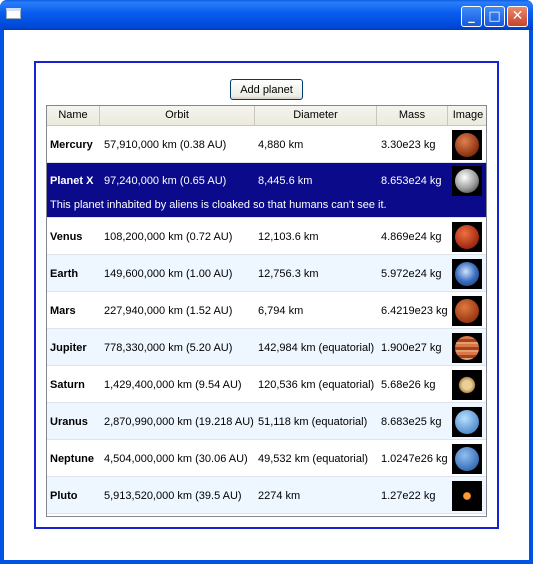 The width and height of the screenshot is (533, 564). I want to click on earth-icon, so click(467, 274).